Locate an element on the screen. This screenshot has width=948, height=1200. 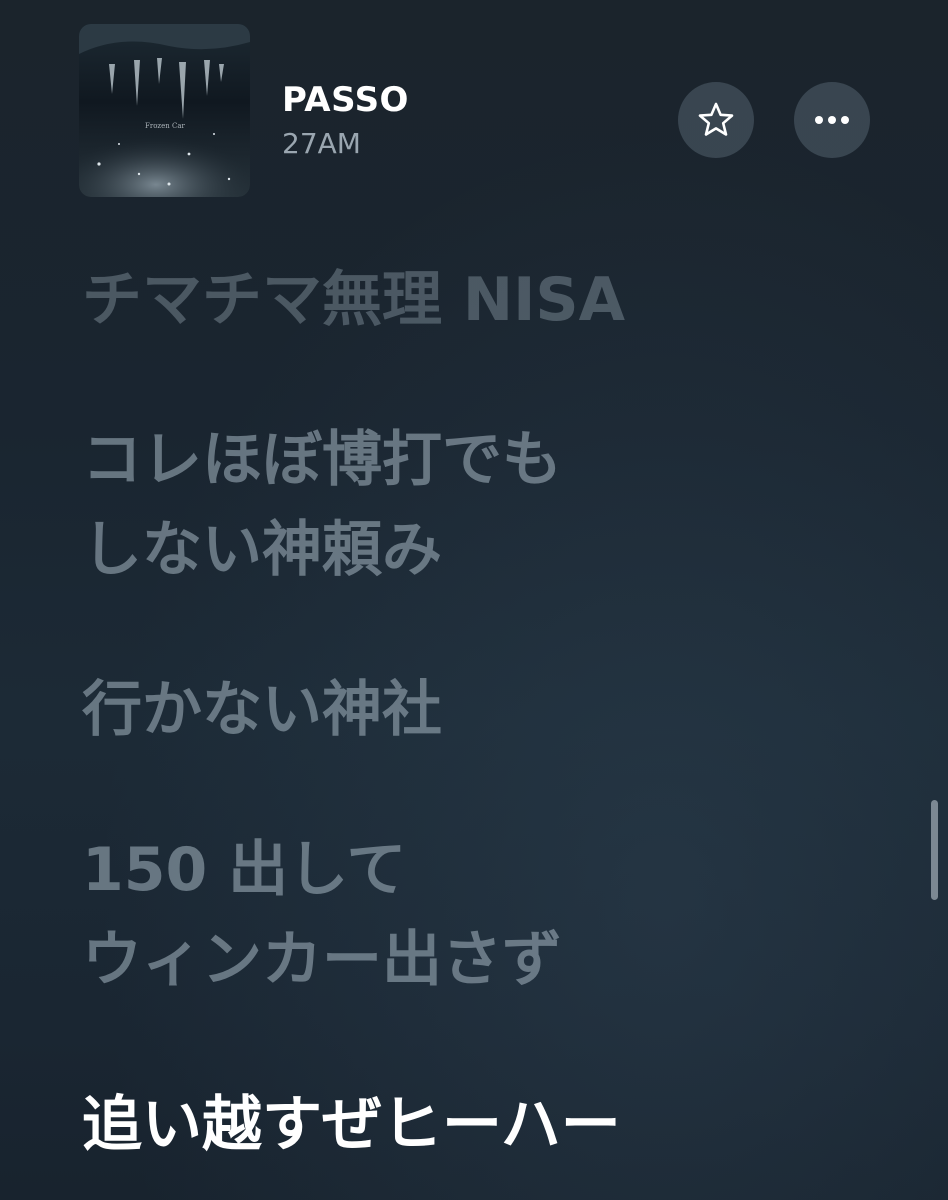
lyric-line: チマチマ無理 NISA is located at coordinates (353, 300).